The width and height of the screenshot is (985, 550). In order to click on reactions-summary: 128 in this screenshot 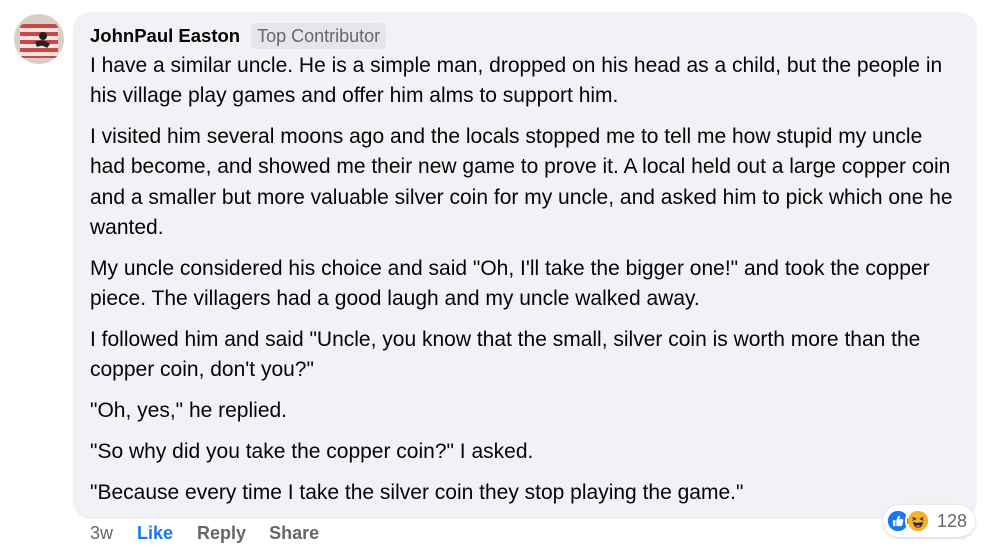, I will do `click(928, 521)`.